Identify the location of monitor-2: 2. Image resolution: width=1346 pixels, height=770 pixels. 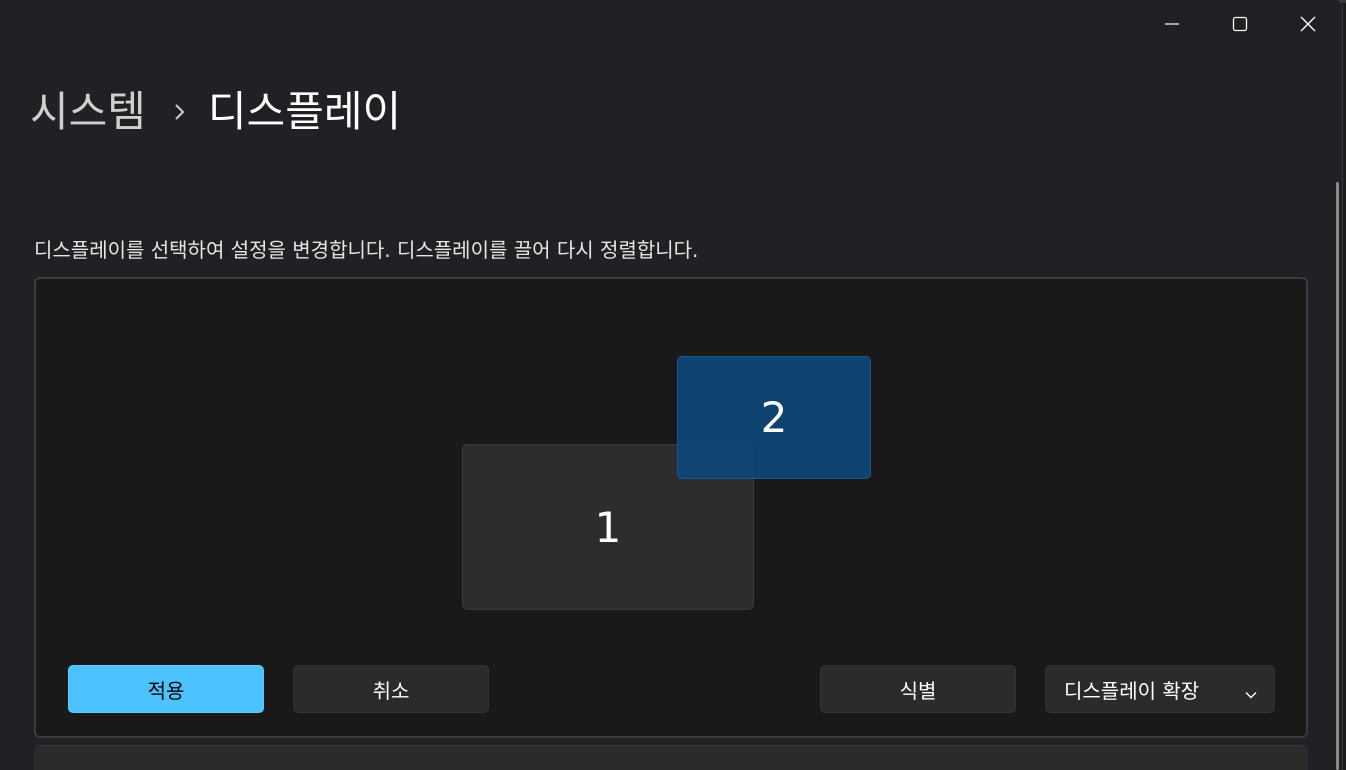
(774, 417).